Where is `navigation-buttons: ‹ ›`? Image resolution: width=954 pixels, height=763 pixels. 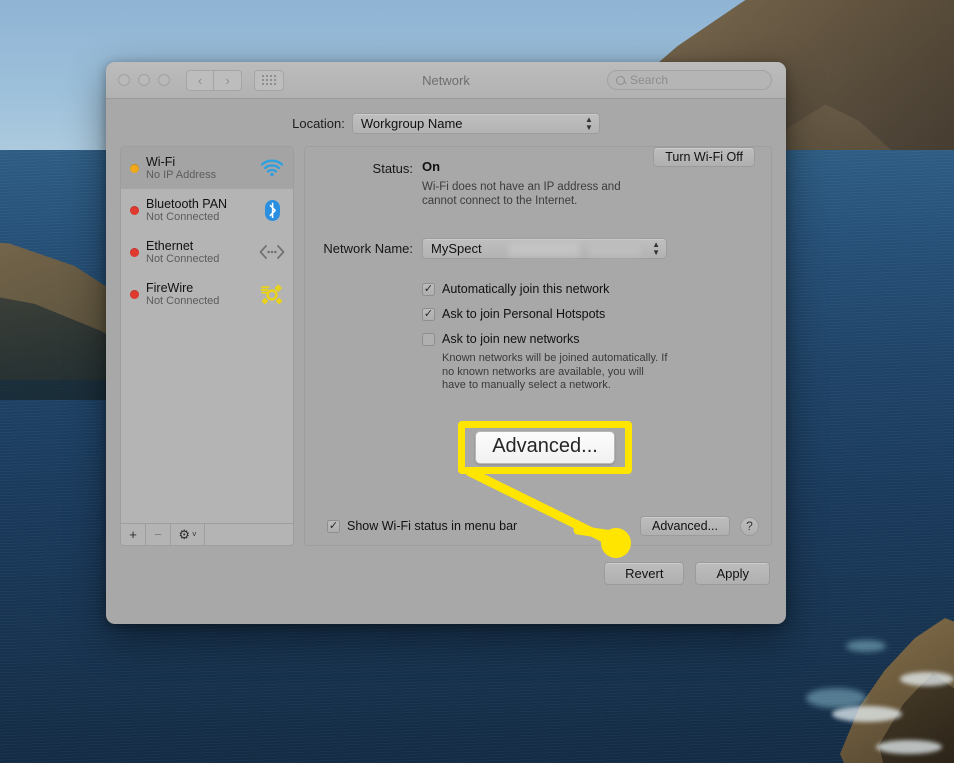
navigation-buttons: ‹ › is located at coordinates (214, 80).